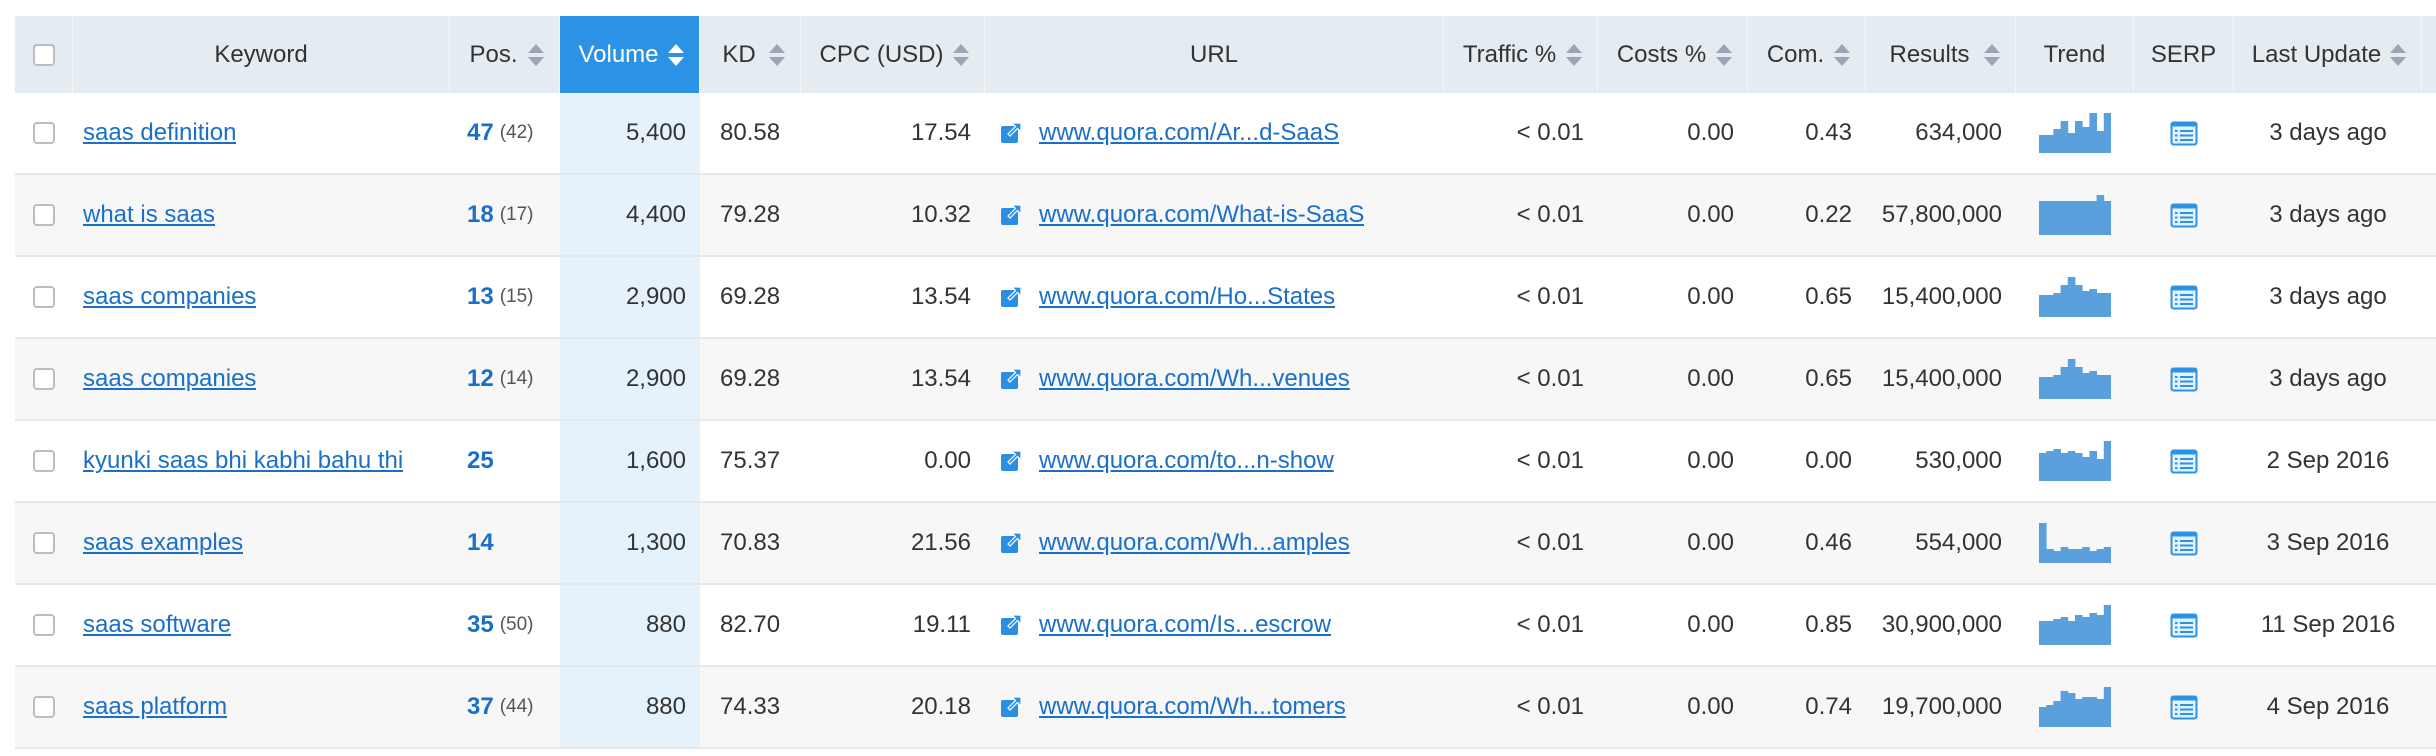 This screenshot has width=2436, height=756. What do you see at coordinates (750, 54) in the screenshot?
I see `header-kd: KD` at bounding box center [750, 54].